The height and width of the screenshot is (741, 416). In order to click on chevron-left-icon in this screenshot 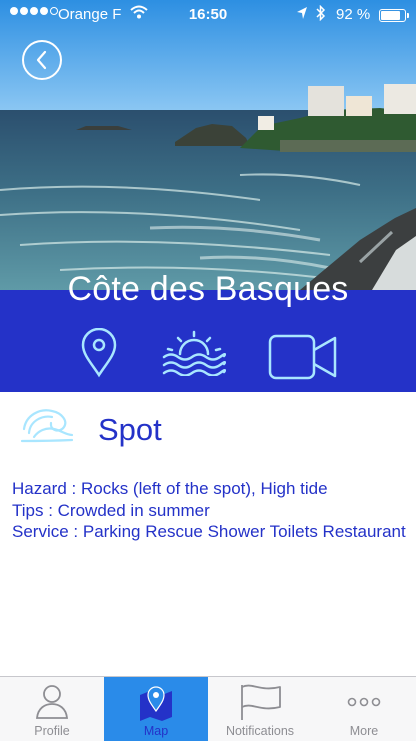, I will do `click(41, 60)`.